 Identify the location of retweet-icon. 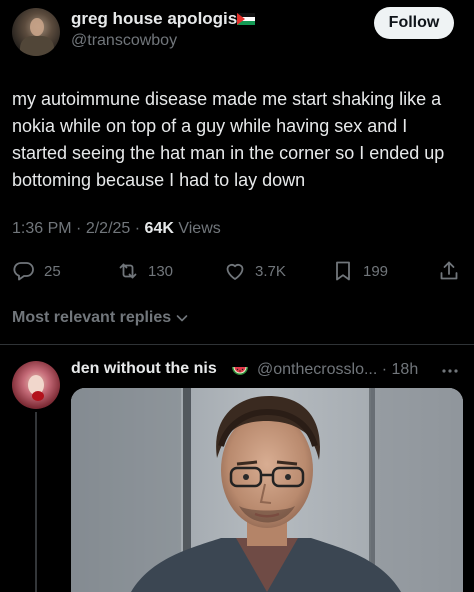
(128, 271).